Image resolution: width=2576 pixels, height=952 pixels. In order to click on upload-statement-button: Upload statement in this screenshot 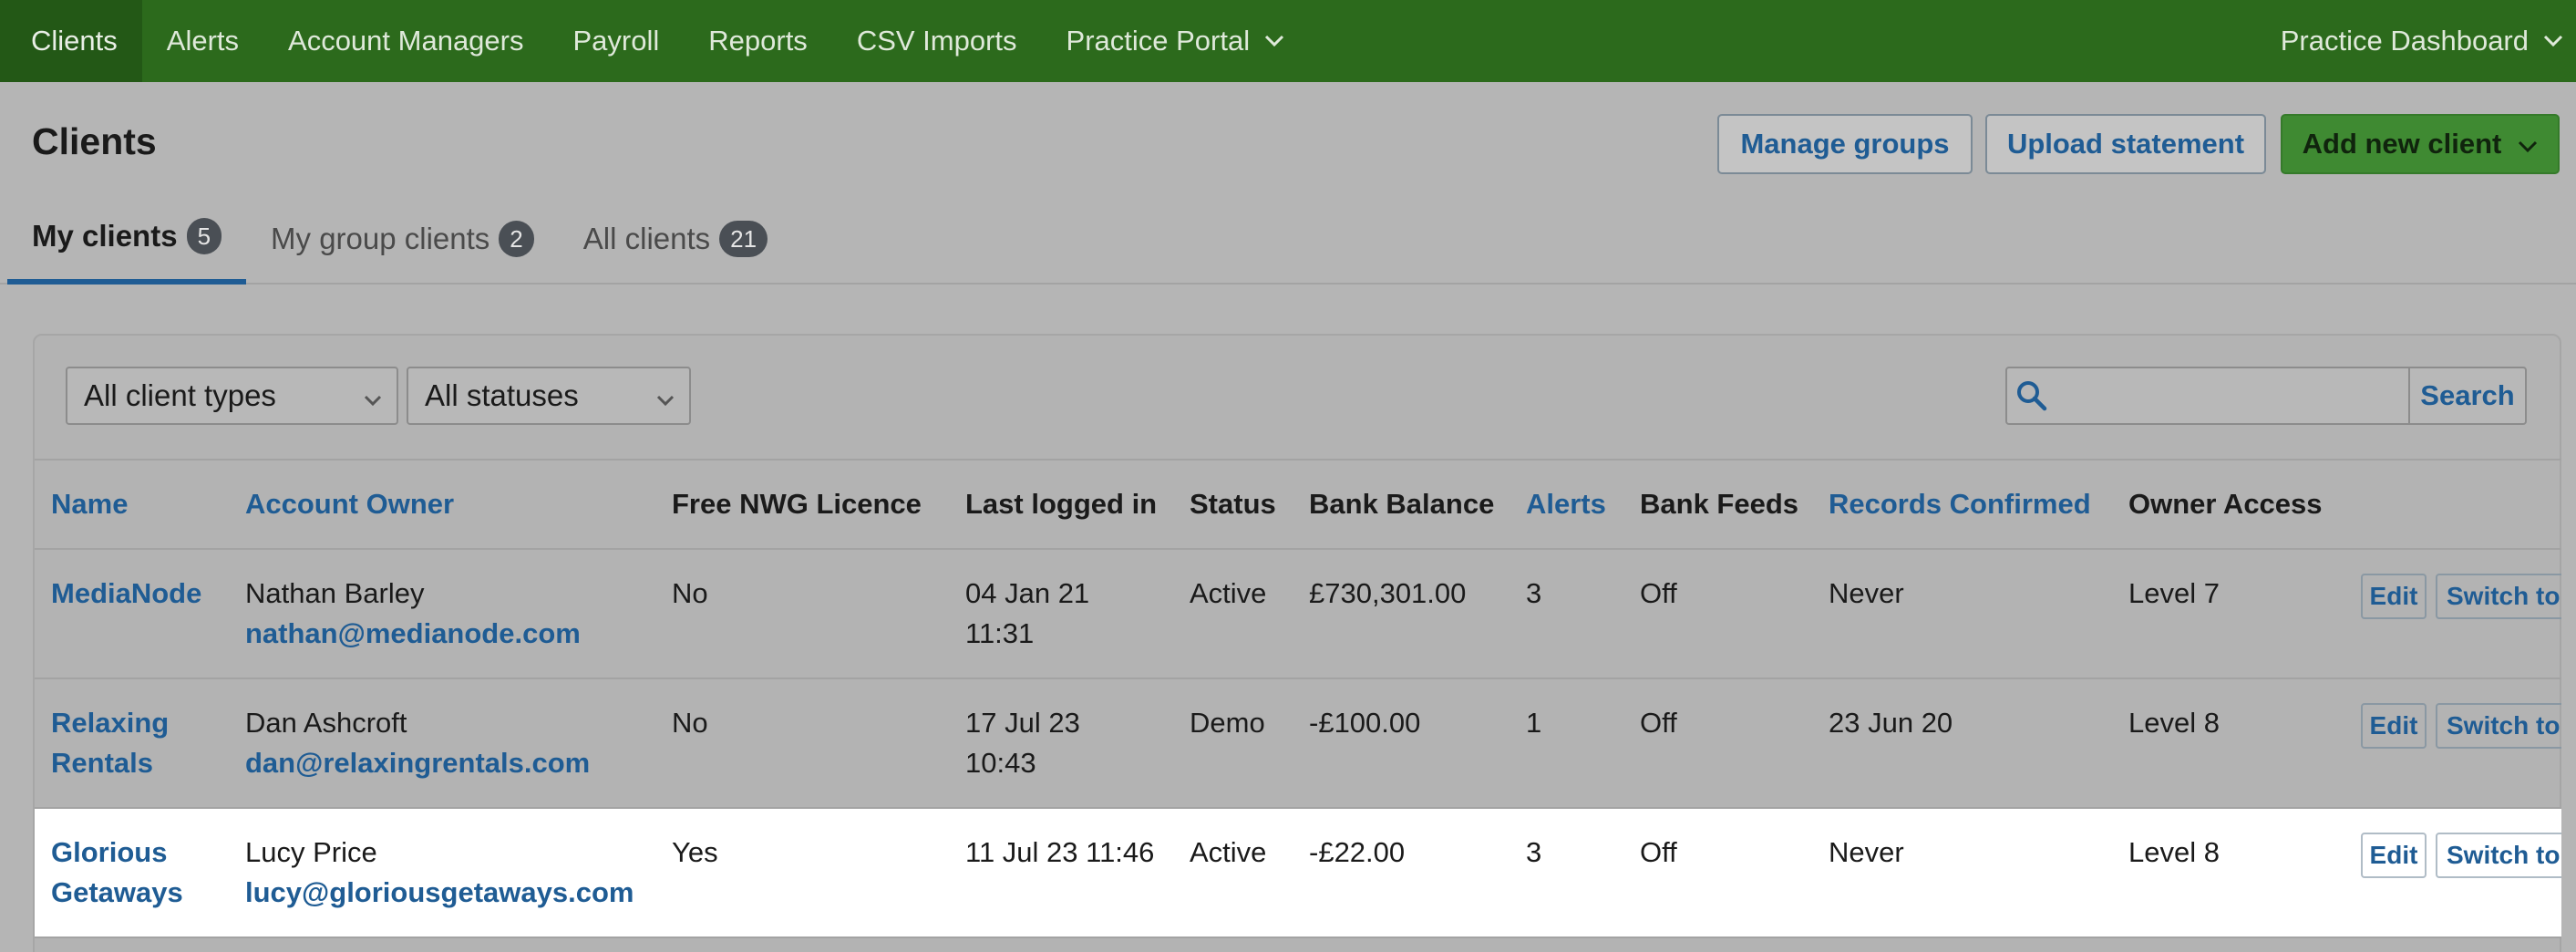, I will do `click(2125, 144)`.